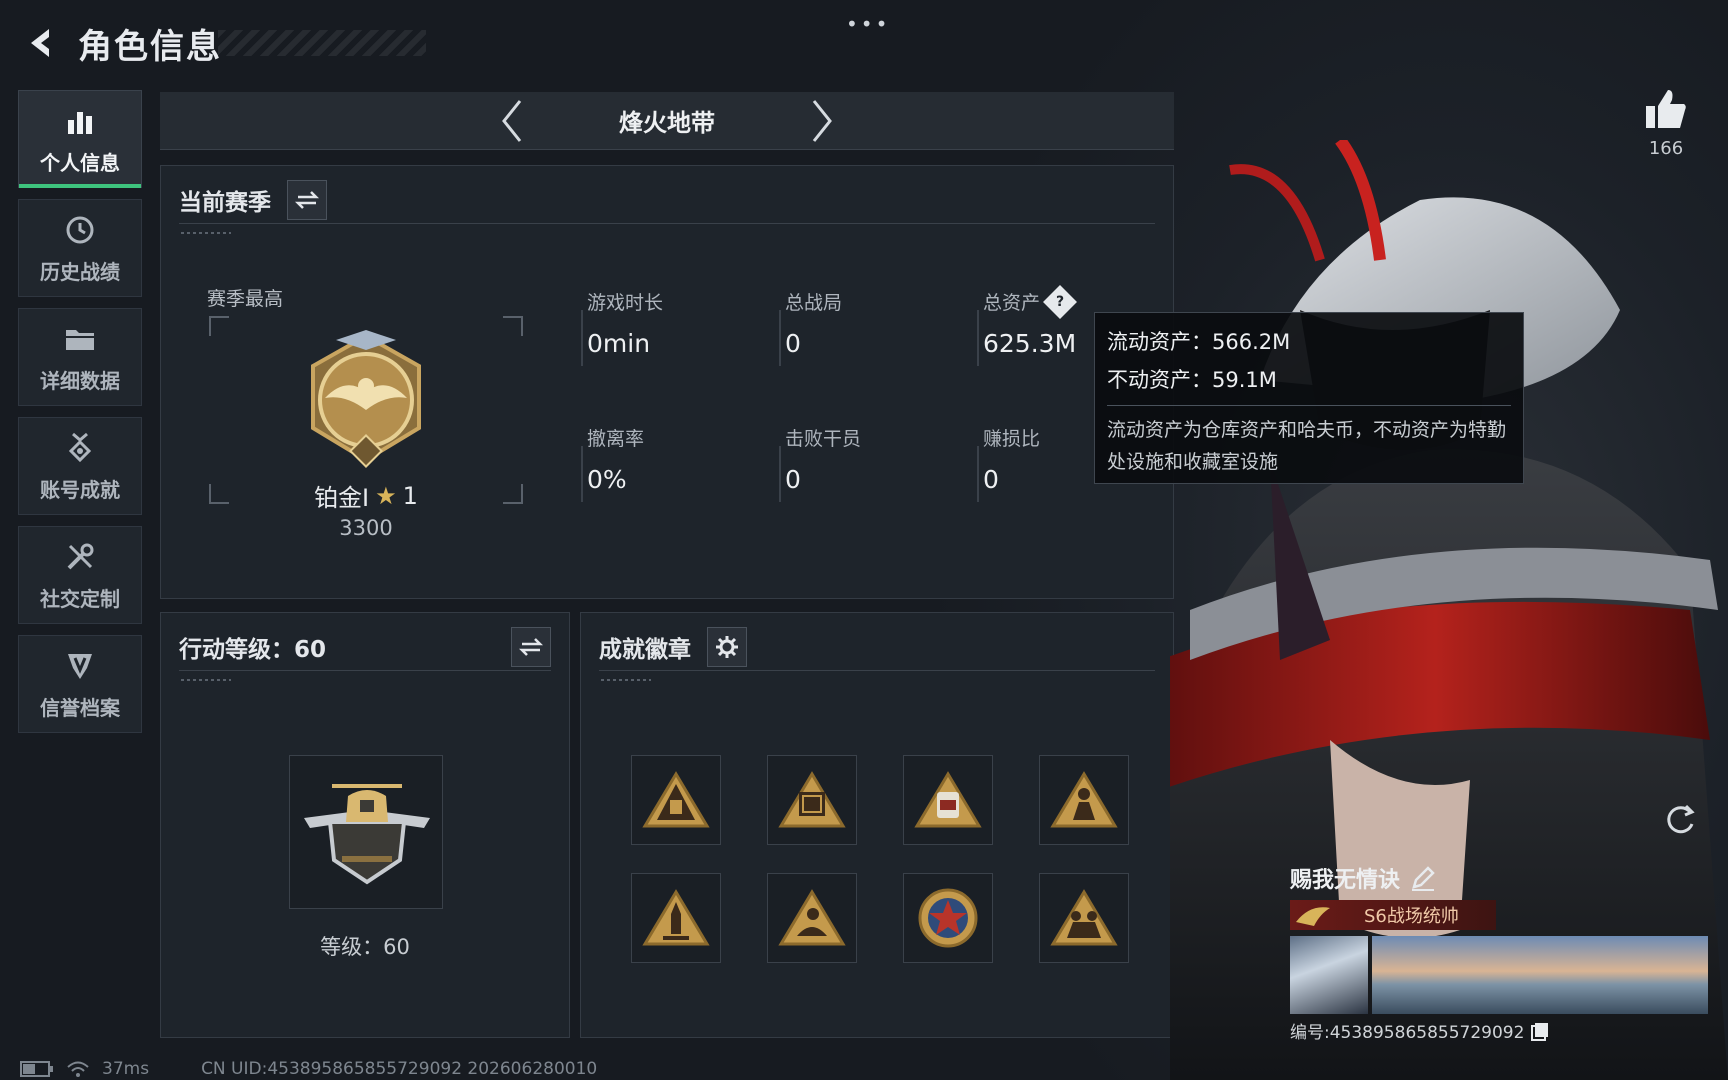  What do you see at coordinates (78, 1069) in the screenshot?
I see `wifi-icon` at bounding box center [78, 1069].